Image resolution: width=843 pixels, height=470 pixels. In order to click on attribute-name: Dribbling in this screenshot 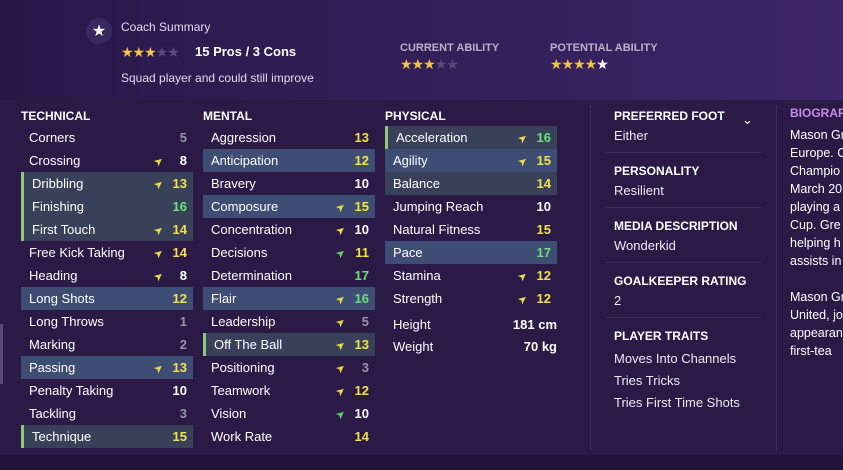, I will do `click(58, 183)`.